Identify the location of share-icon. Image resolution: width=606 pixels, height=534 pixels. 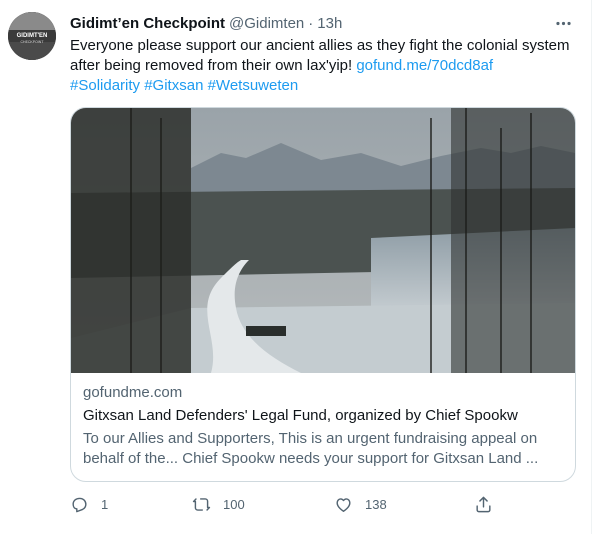
(483, 504).